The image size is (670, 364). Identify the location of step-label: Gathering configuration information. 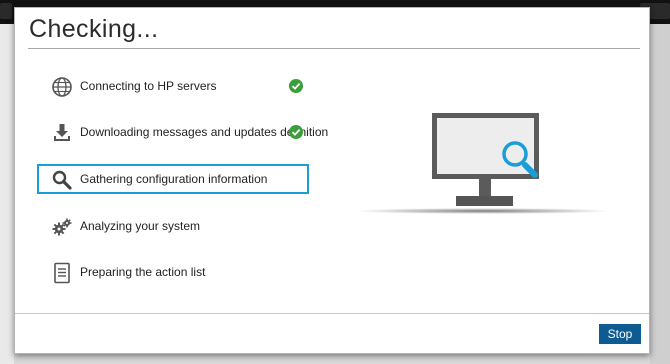
(174, 179).